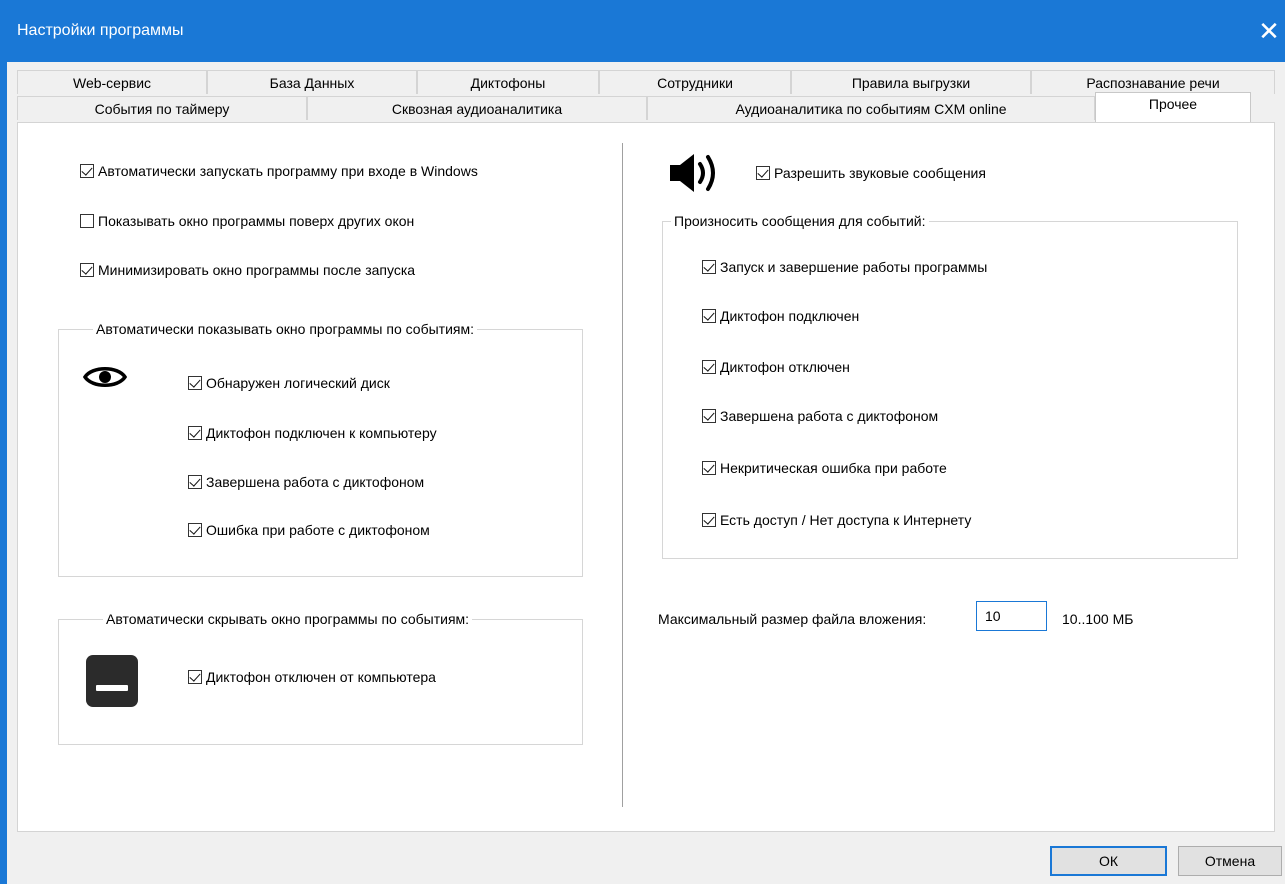 The image size is (1285, 884). I want to click on event-disk-found-checkbox: Обнаружен логический диск, so click(289, 383).